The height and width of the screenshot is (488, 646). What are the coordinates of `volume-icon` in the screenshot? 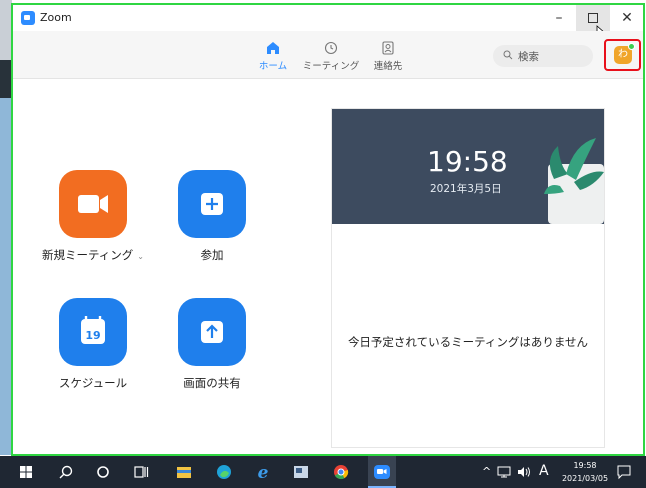 It's located at (524, 472).